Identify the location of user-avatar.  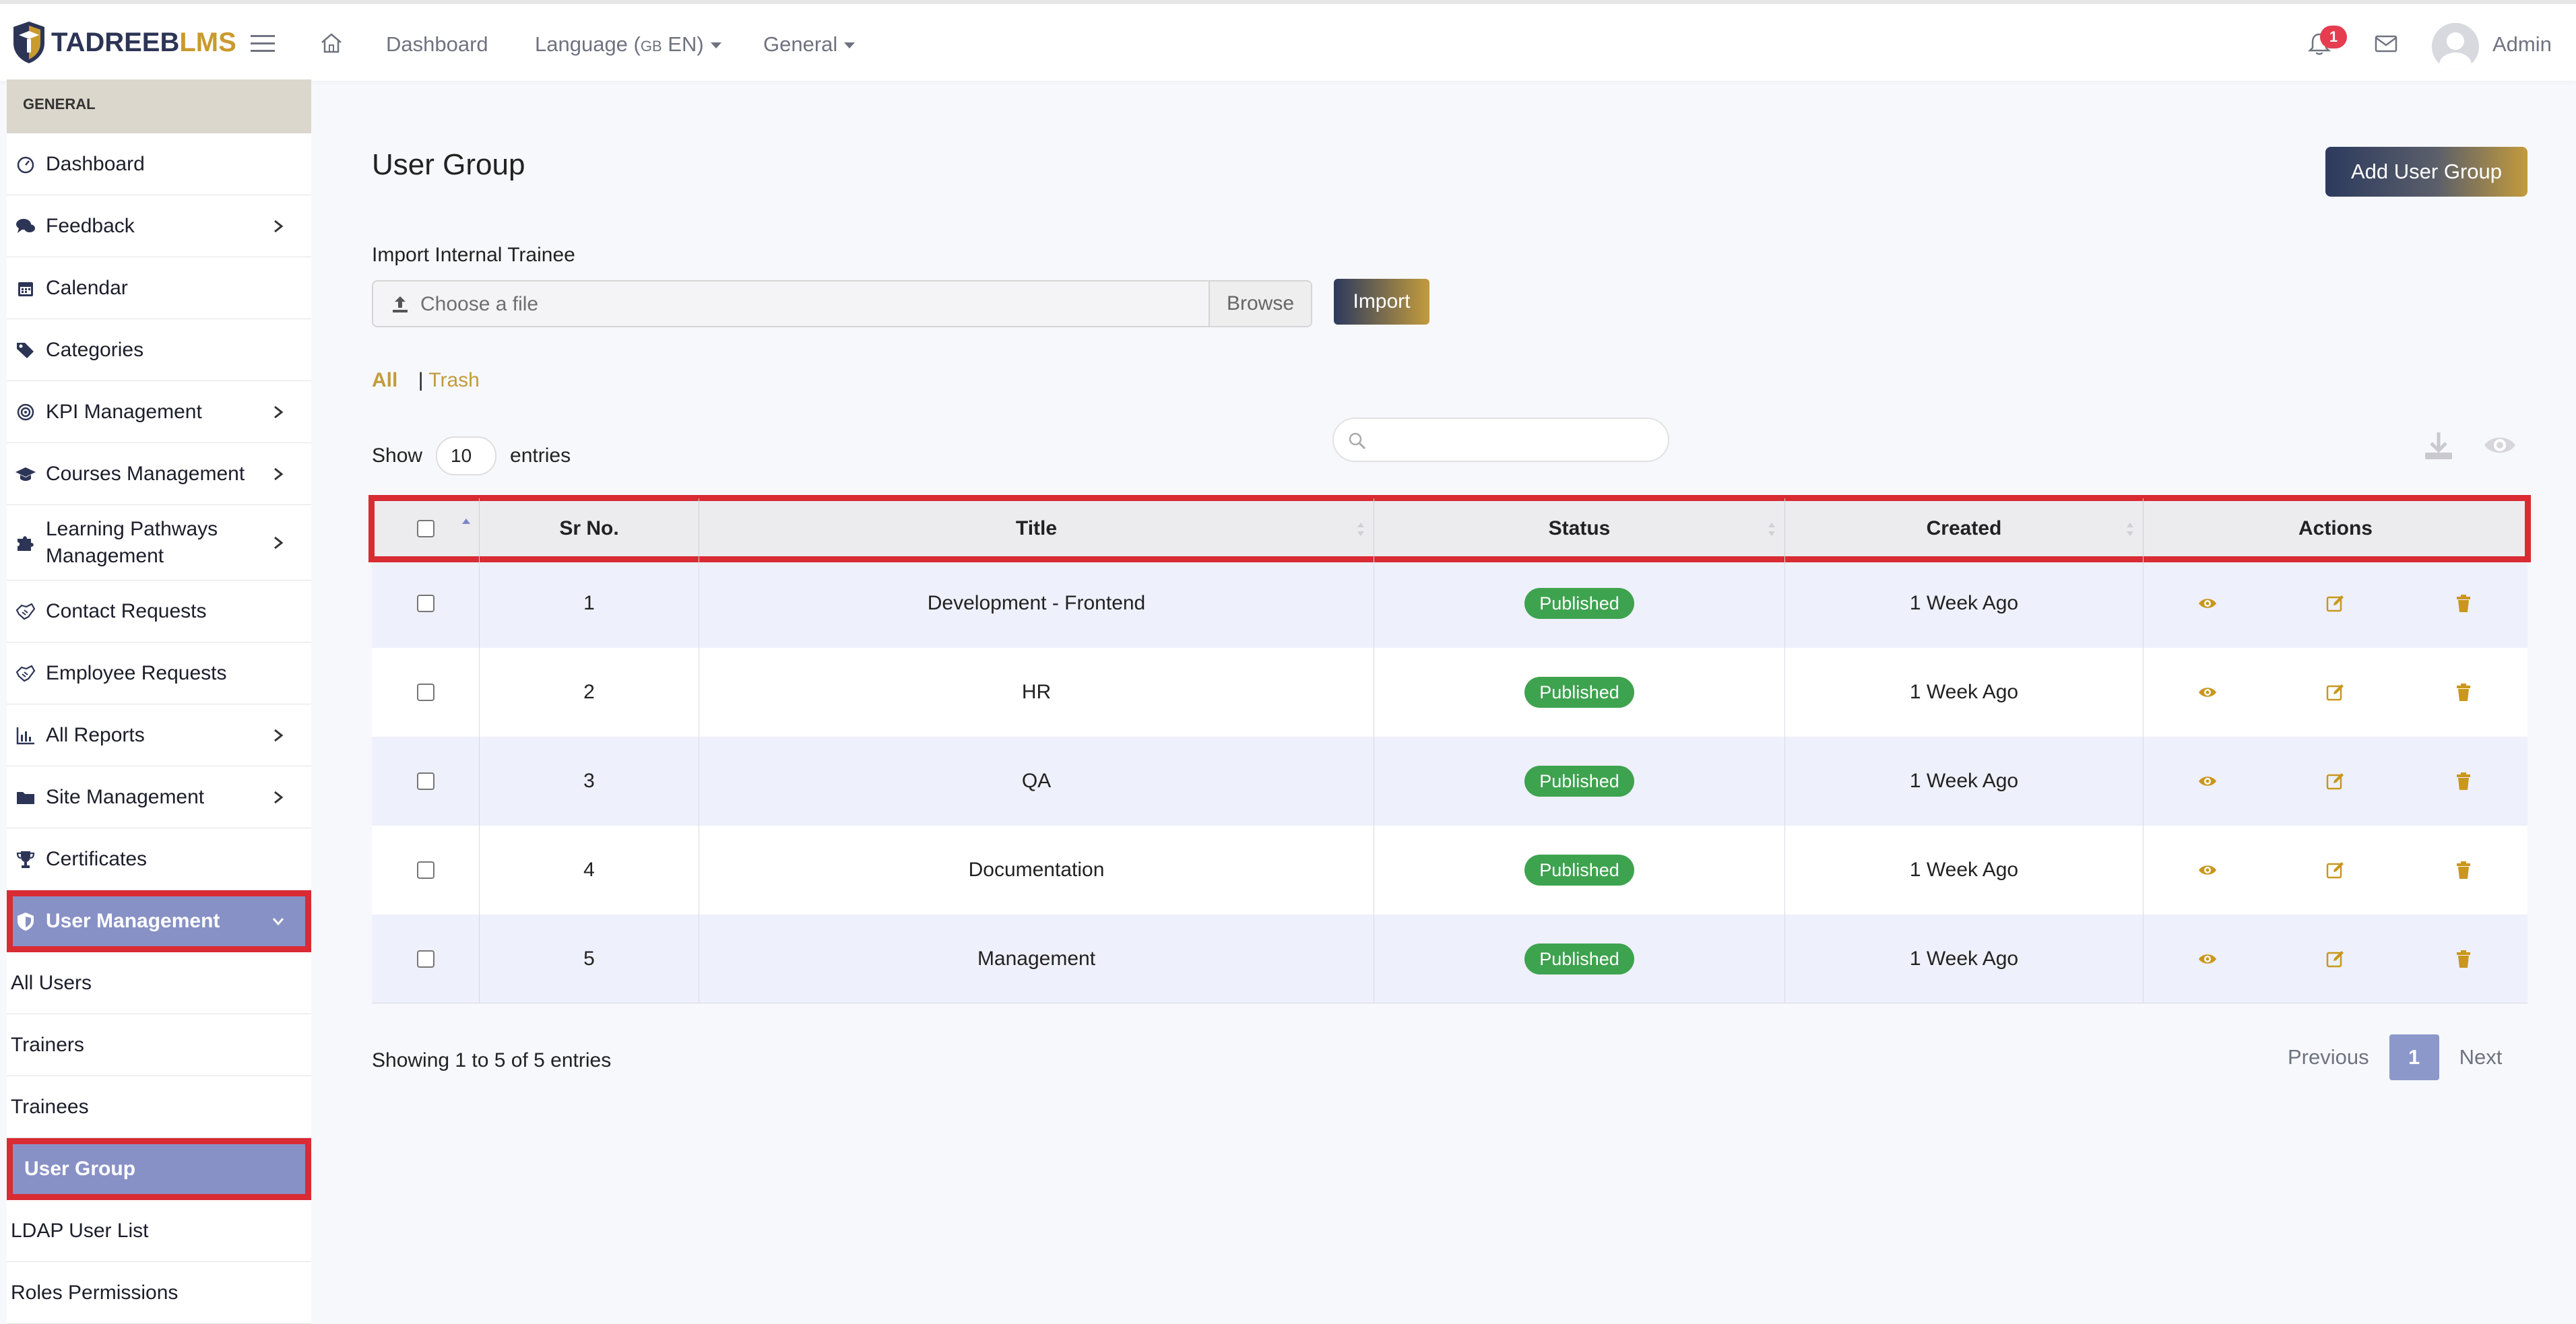
(2455, 46).